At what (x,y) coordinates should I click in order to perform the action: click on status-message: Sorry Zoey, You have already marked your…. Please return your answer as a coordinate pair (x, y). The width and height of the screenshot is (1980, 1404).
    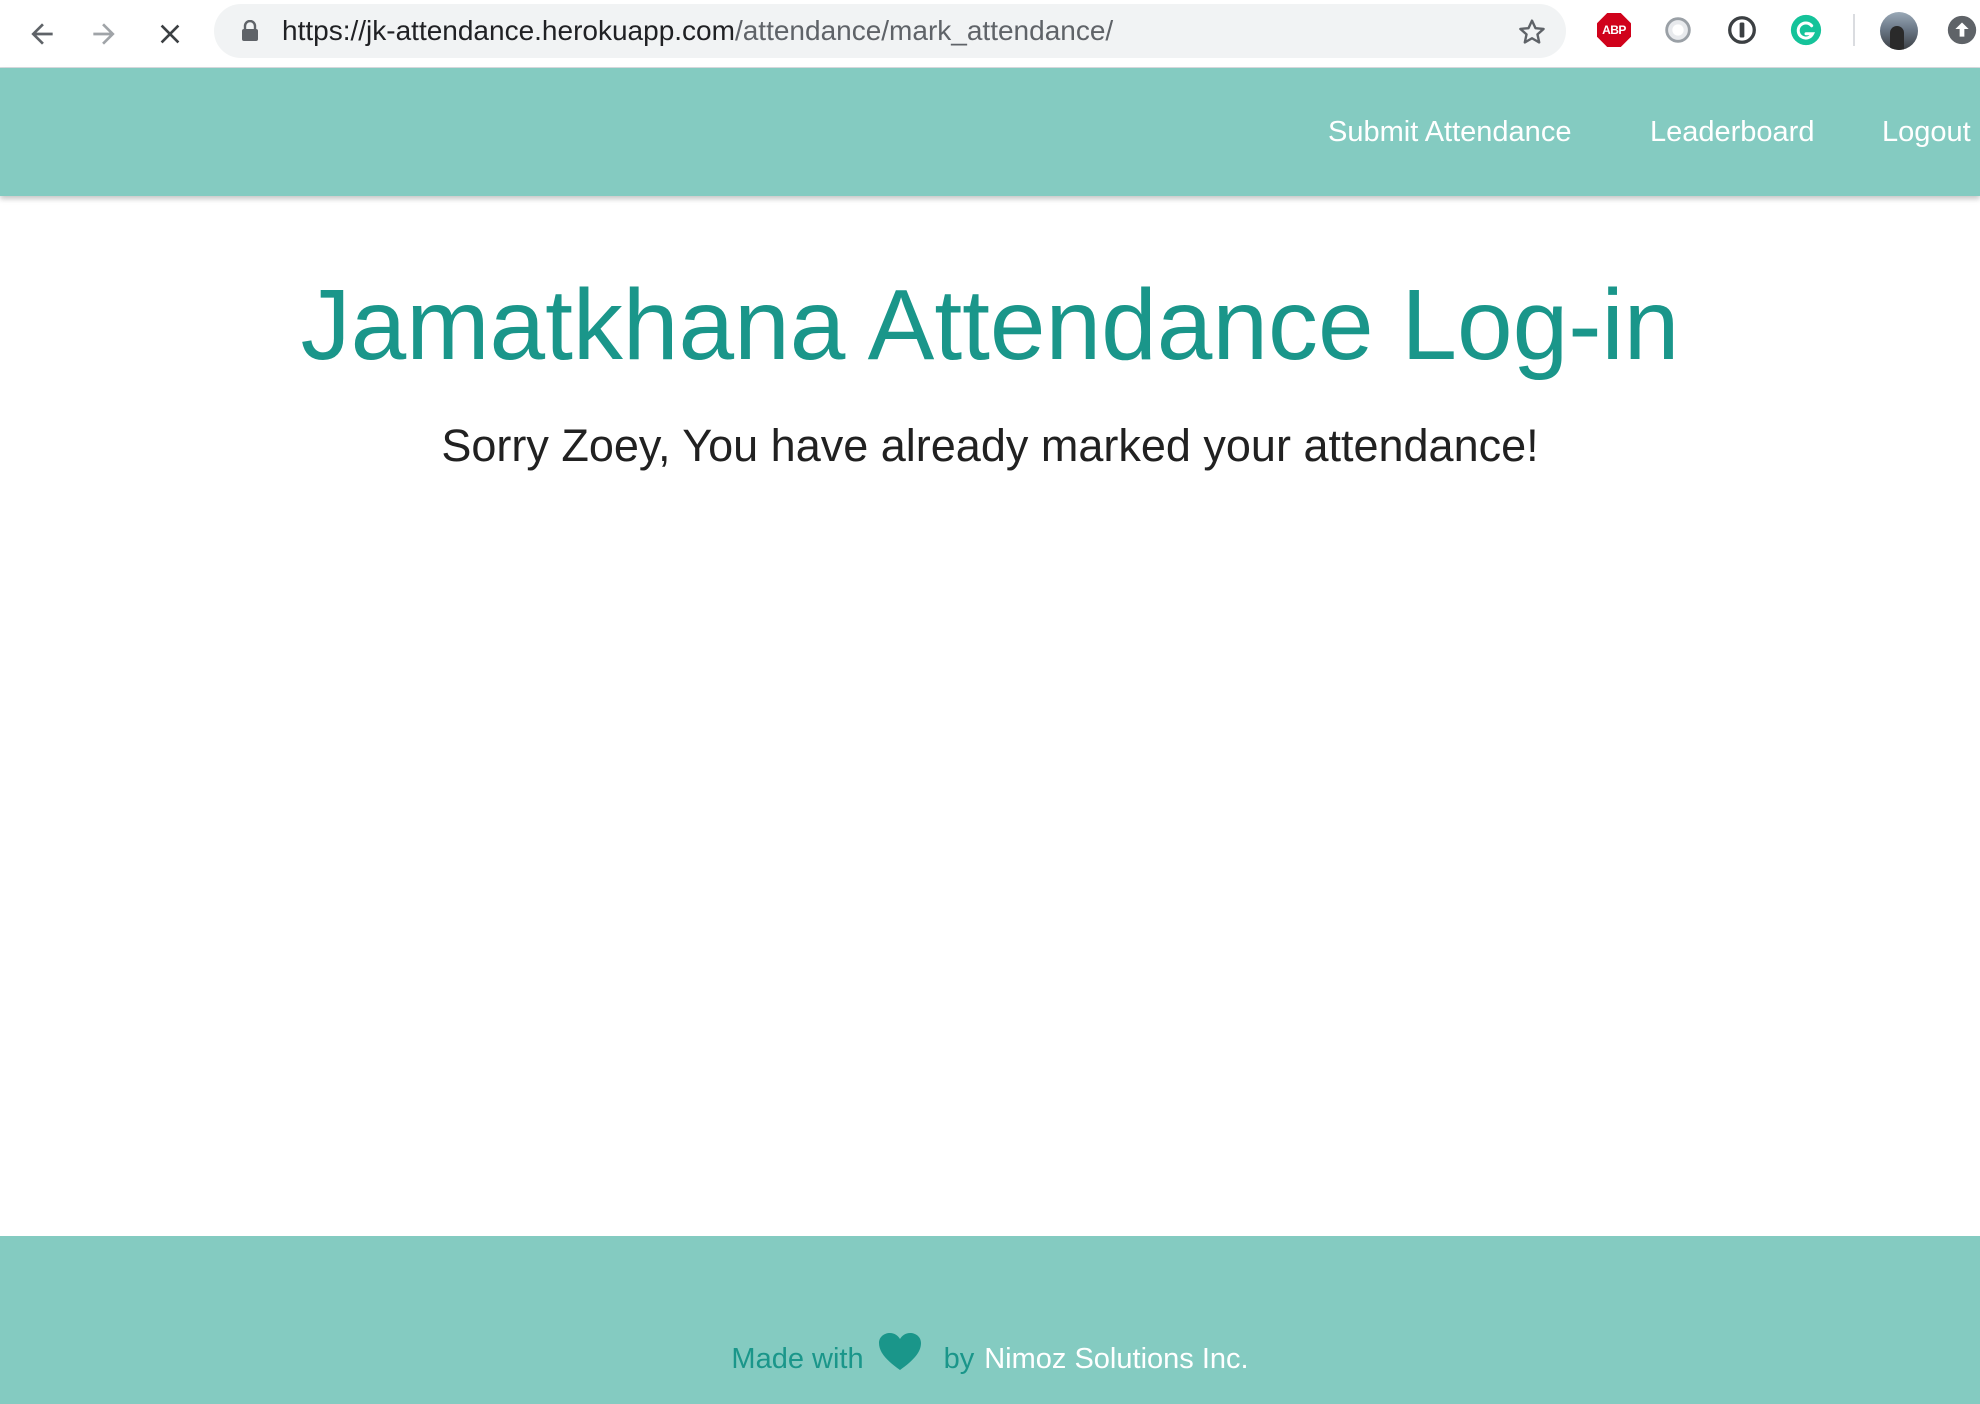
    Looking at the image, I should click on (990, 445).